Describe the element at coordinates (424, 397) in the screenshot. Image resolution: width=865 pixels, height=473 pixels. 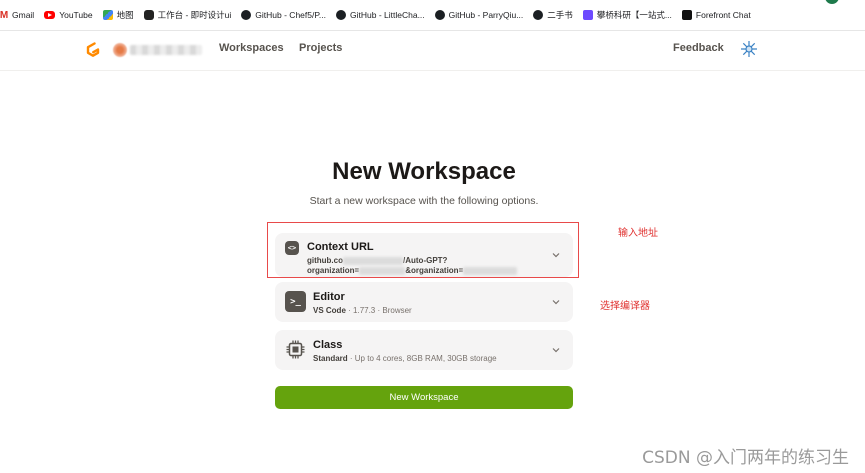
I see `new-workspace-button: New Workspace` at that location.